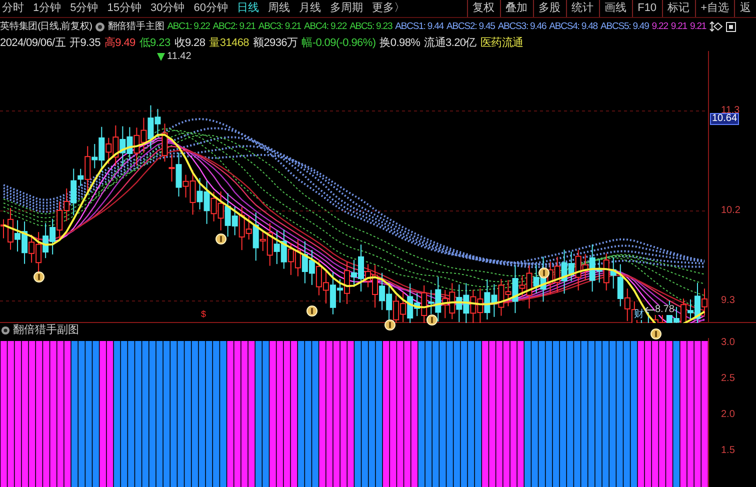 The height and width of the screenshot is (487, 756). What do you see at coordinates (647, 8) in the screenshot?
I see `toolbar-button: F10` at bounding box center [647, 8].